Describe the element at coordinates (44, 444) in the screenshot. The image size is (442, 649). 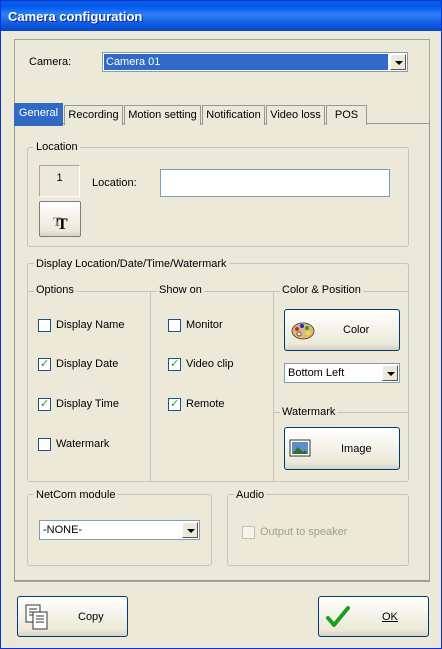
I see `watermark-checkbox` at that location.